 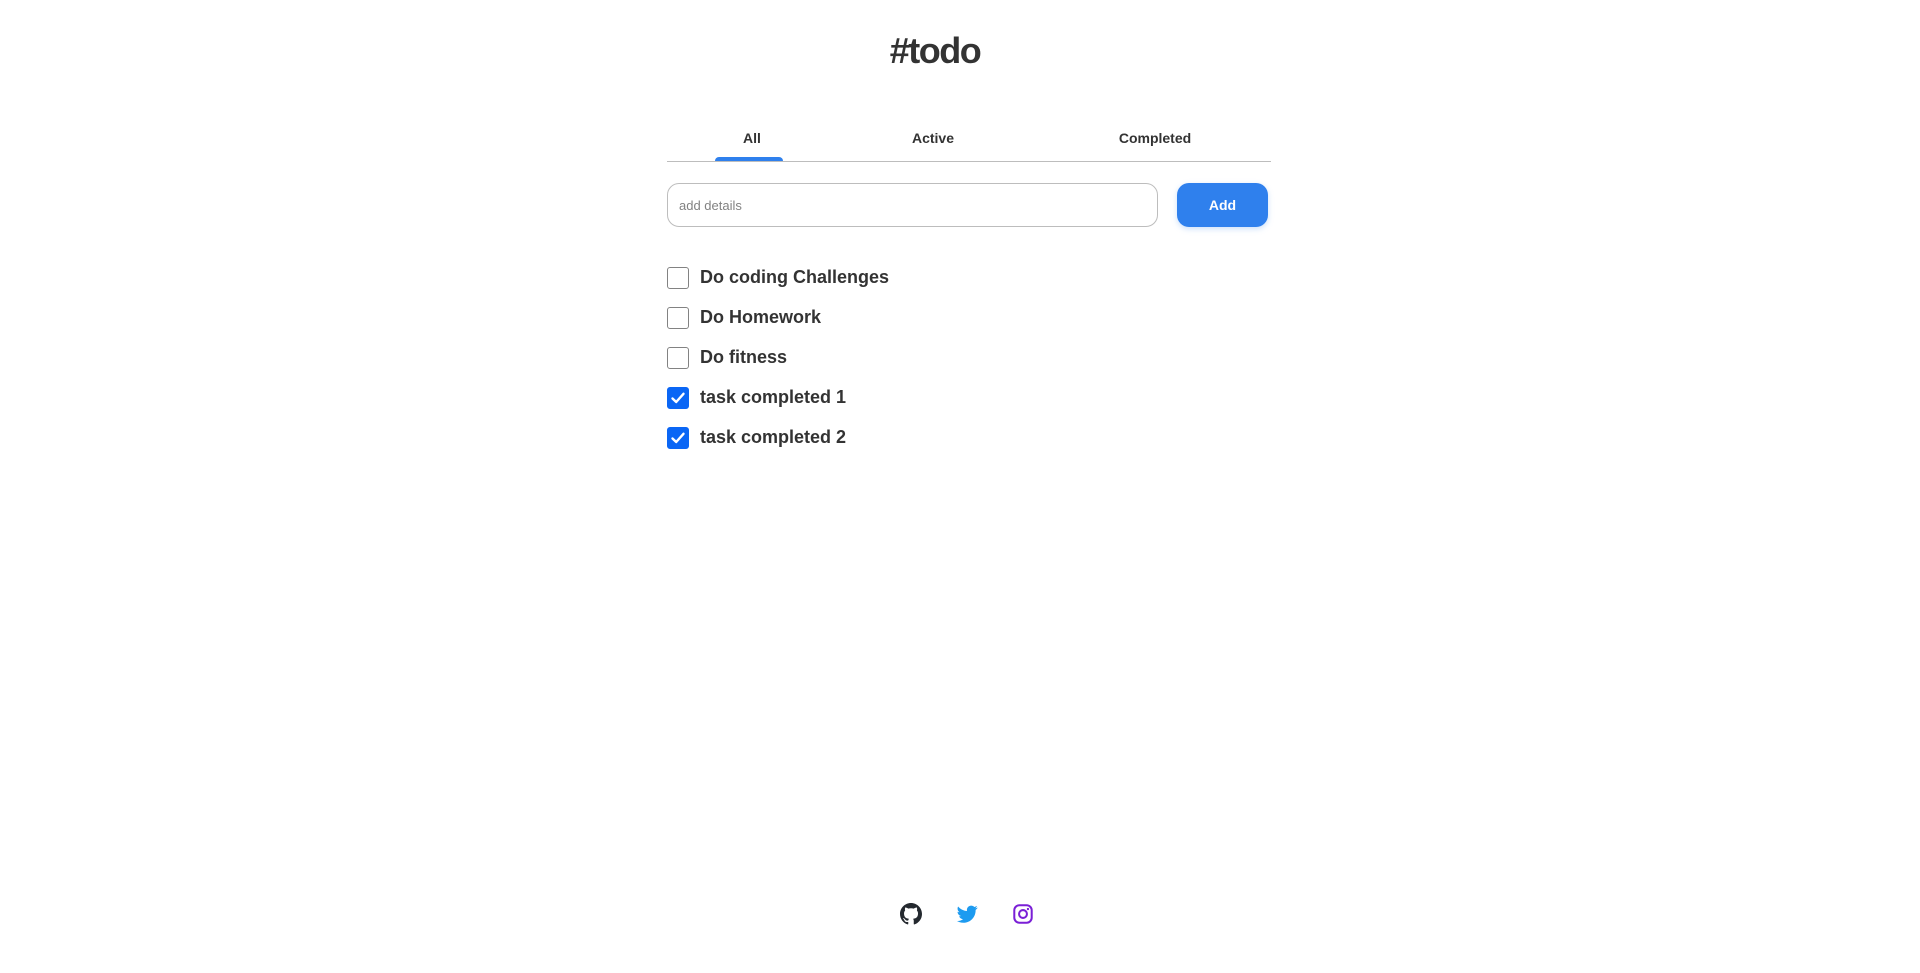 What do you see at coordinates (1222, 205) in the screenshot?
I see `add-button: Add` at bounding box center [1222, 205].